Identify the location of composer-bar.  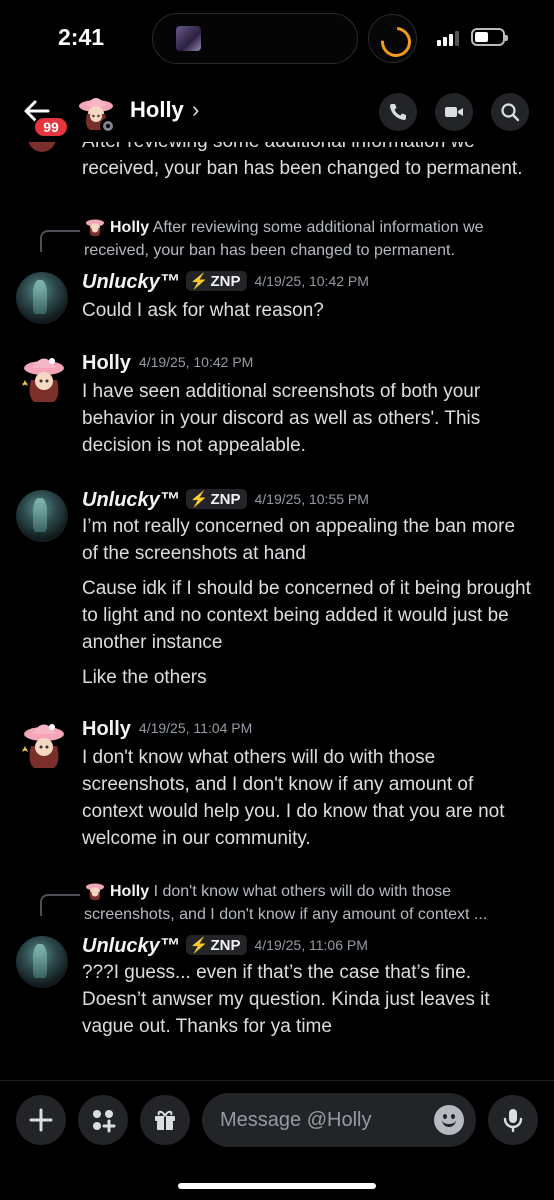
(277, 1140).